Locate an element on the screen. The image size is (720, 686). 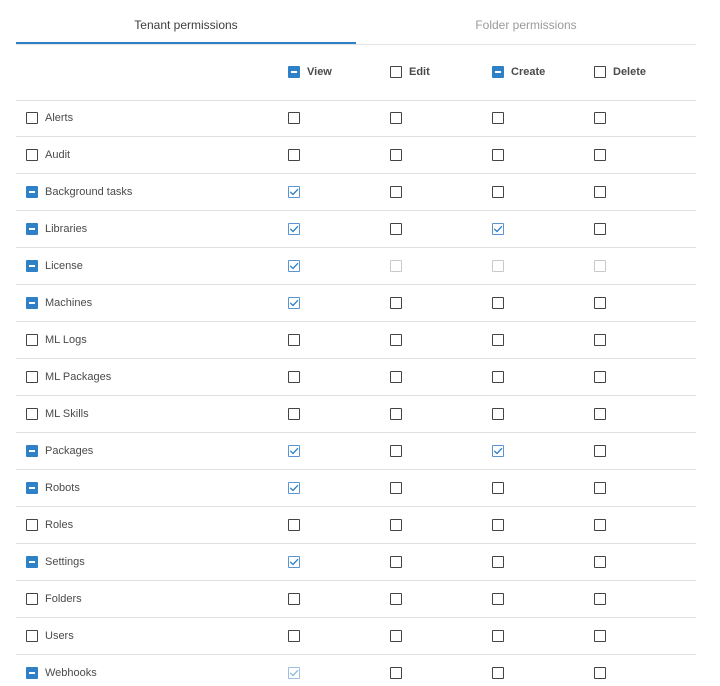
permission-row-label-cell: Users is located at coordinates (50, 635).